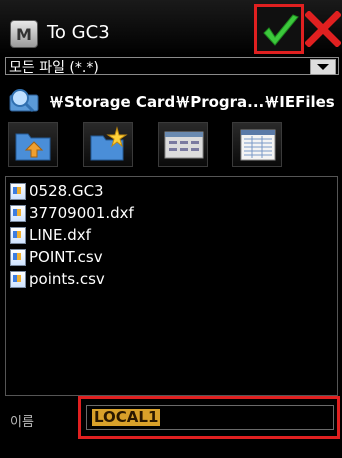  I want to click on new-folder-button, so click(108, 144).